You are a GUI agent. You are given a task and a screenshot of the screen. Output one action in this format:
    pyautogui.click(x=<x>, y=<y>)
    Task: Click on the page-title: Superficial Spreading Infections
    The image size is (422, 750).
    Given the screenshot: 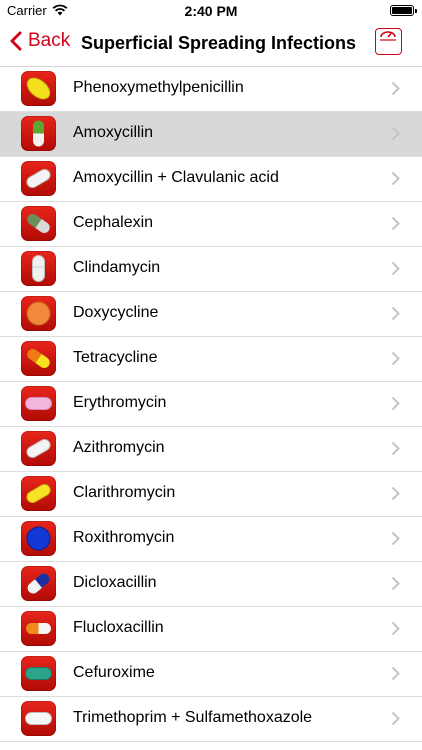 What is the action you would take?
    pyautogui.click(x=219, y=43)
    